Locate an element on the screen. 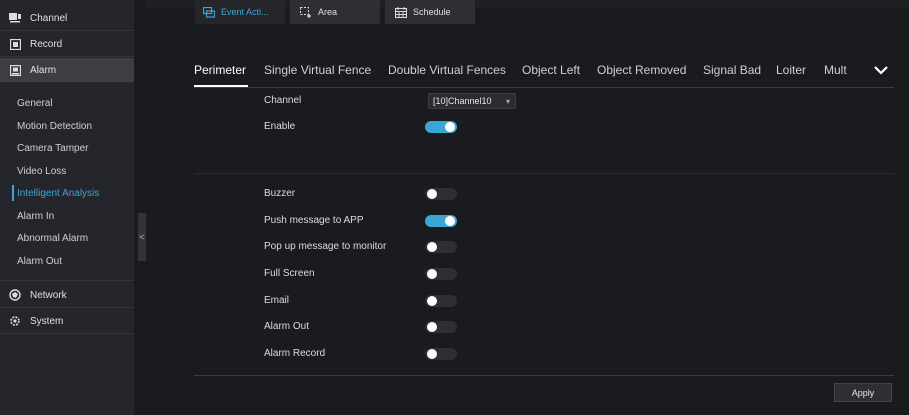 This screenshot has height=415, width=909. tab-single-virtual-fence: Single Virtual Fence is located at coordinates (317, 70).